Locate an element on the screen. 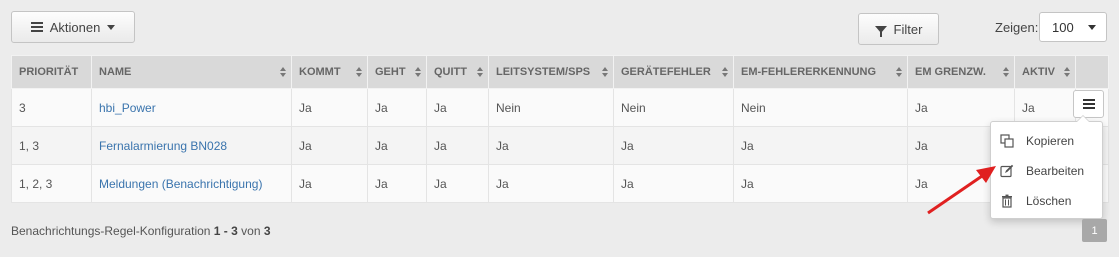 The height and width of the screenshot is (257, 1119). actions-label: Aktionen is located at coordinates (75, 27).